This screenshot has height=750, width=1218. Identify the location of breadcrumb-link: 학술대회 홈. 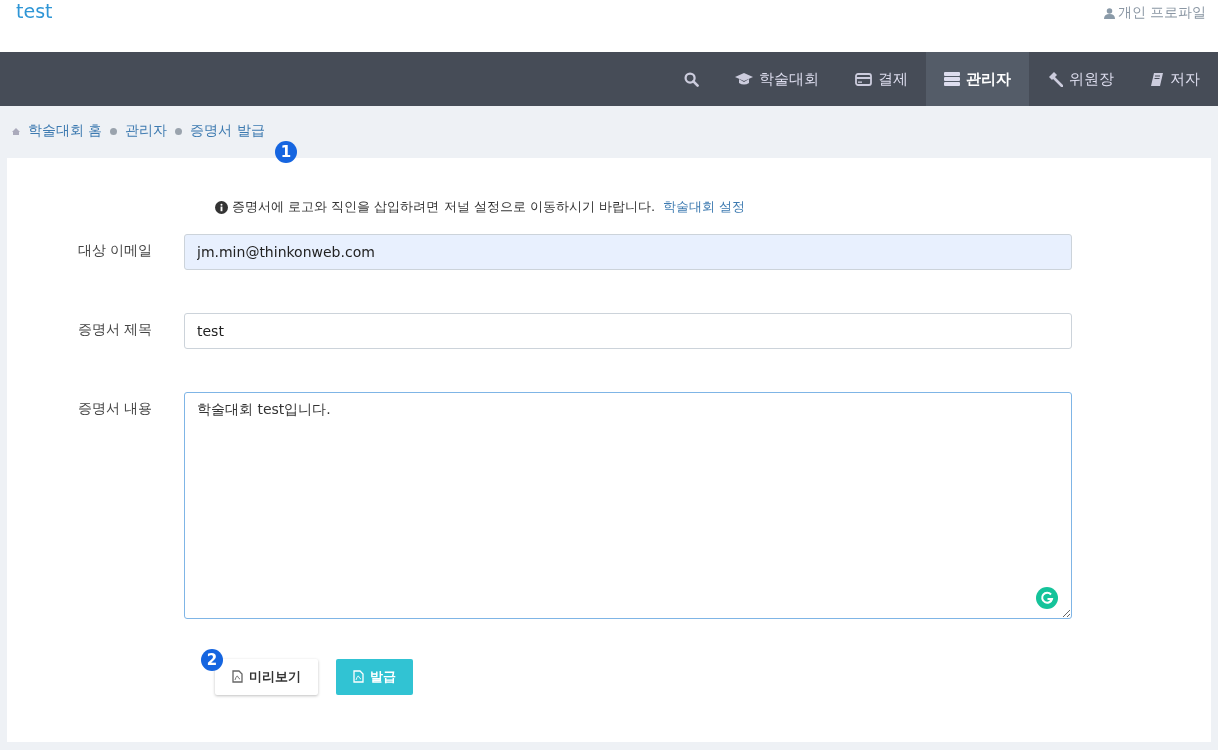
(65, 131).